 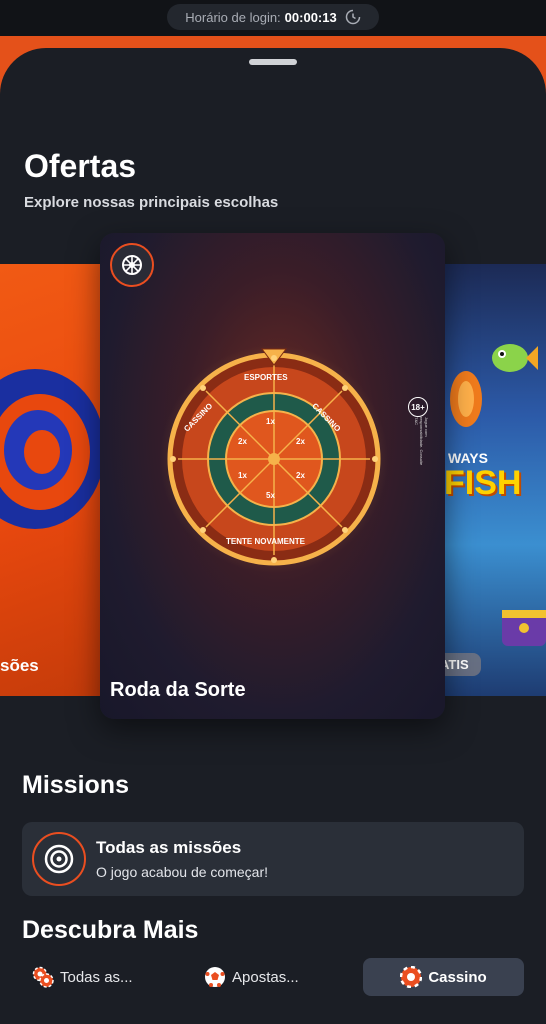 I want to click on wheel-icon, so click(x=132, y=265).